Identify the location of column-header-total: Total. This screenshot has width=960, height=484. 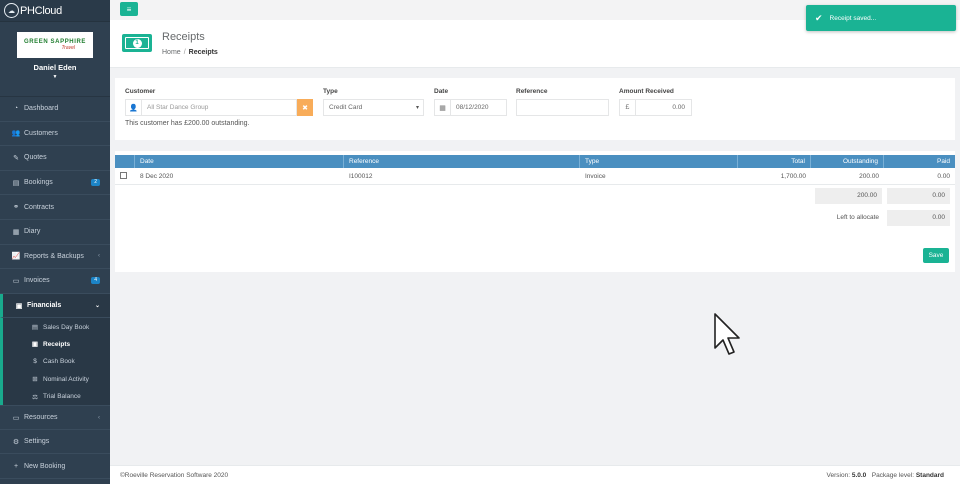
(774, 161).